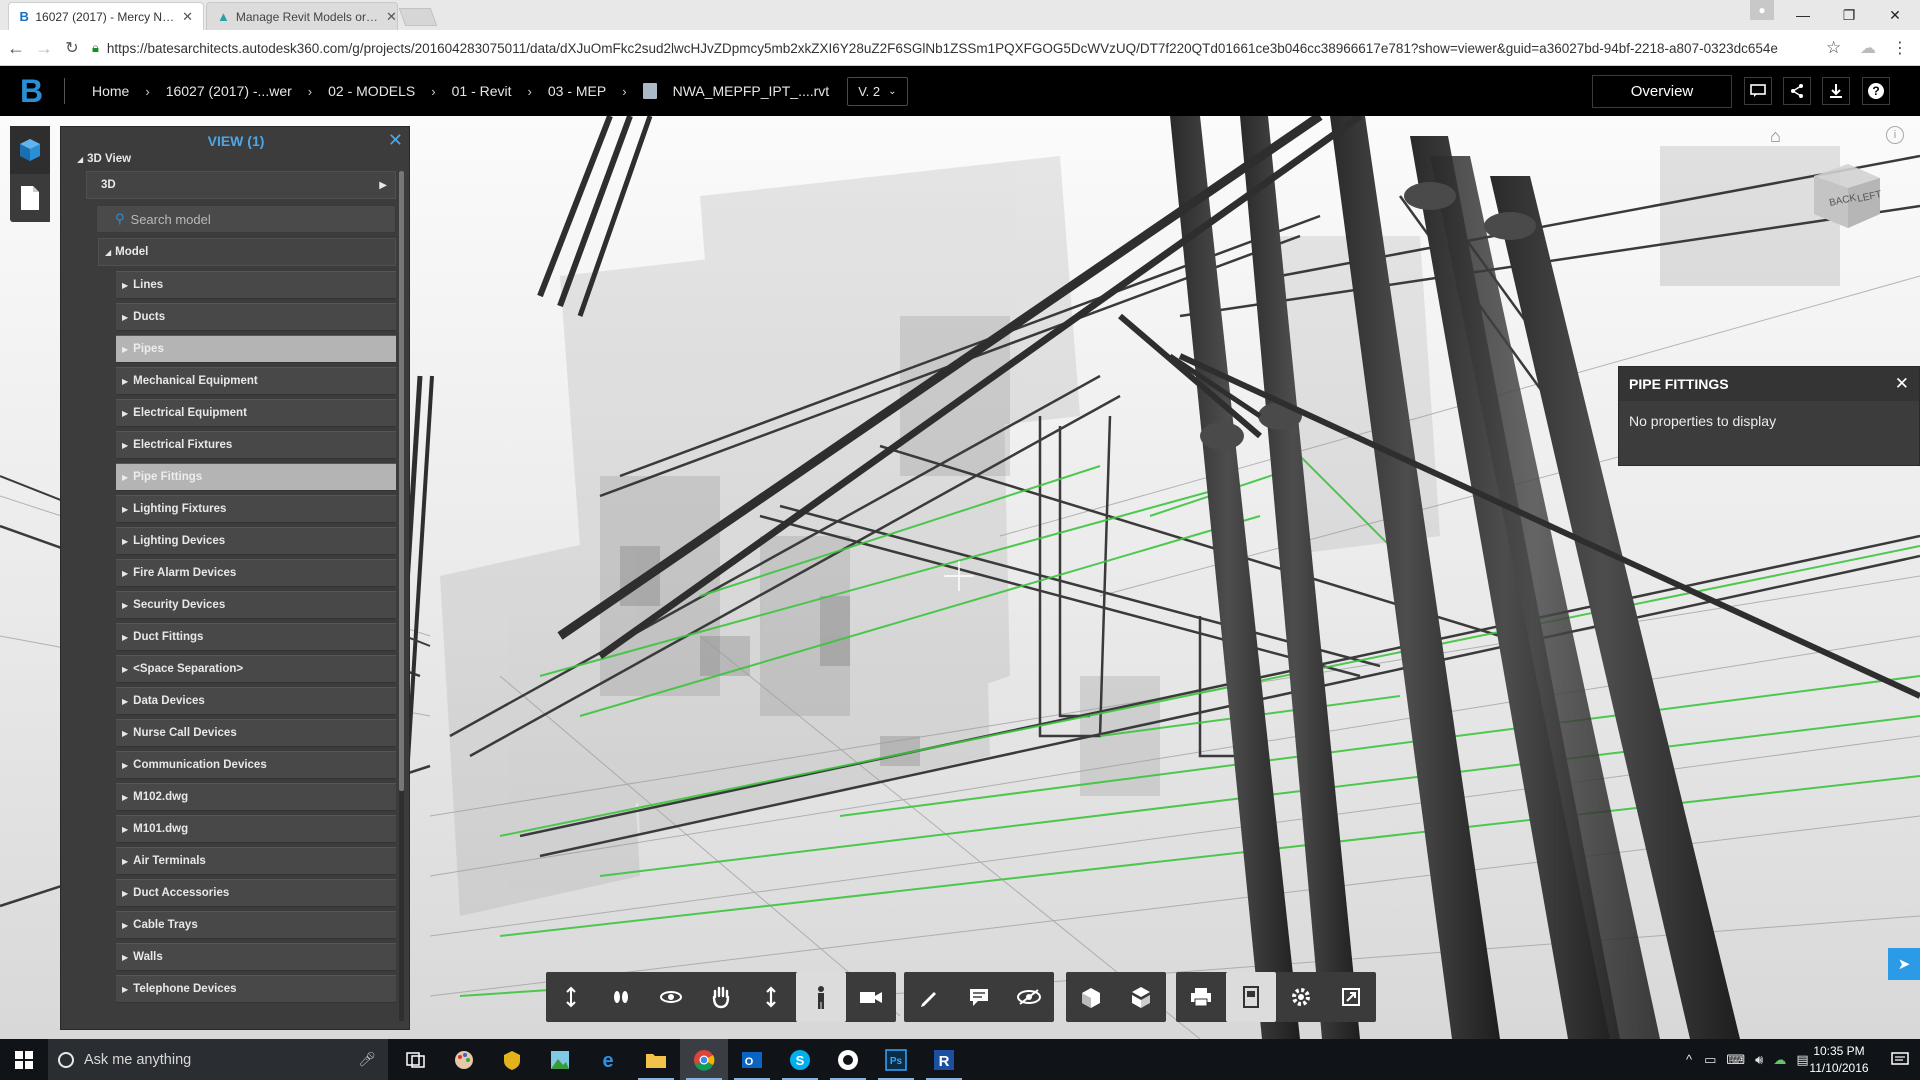 The height and width of the screenshot is (1080, 1920). Describe the element at coordinates (1301, 997) in the screenshot. I see `settings-icon` at that location.